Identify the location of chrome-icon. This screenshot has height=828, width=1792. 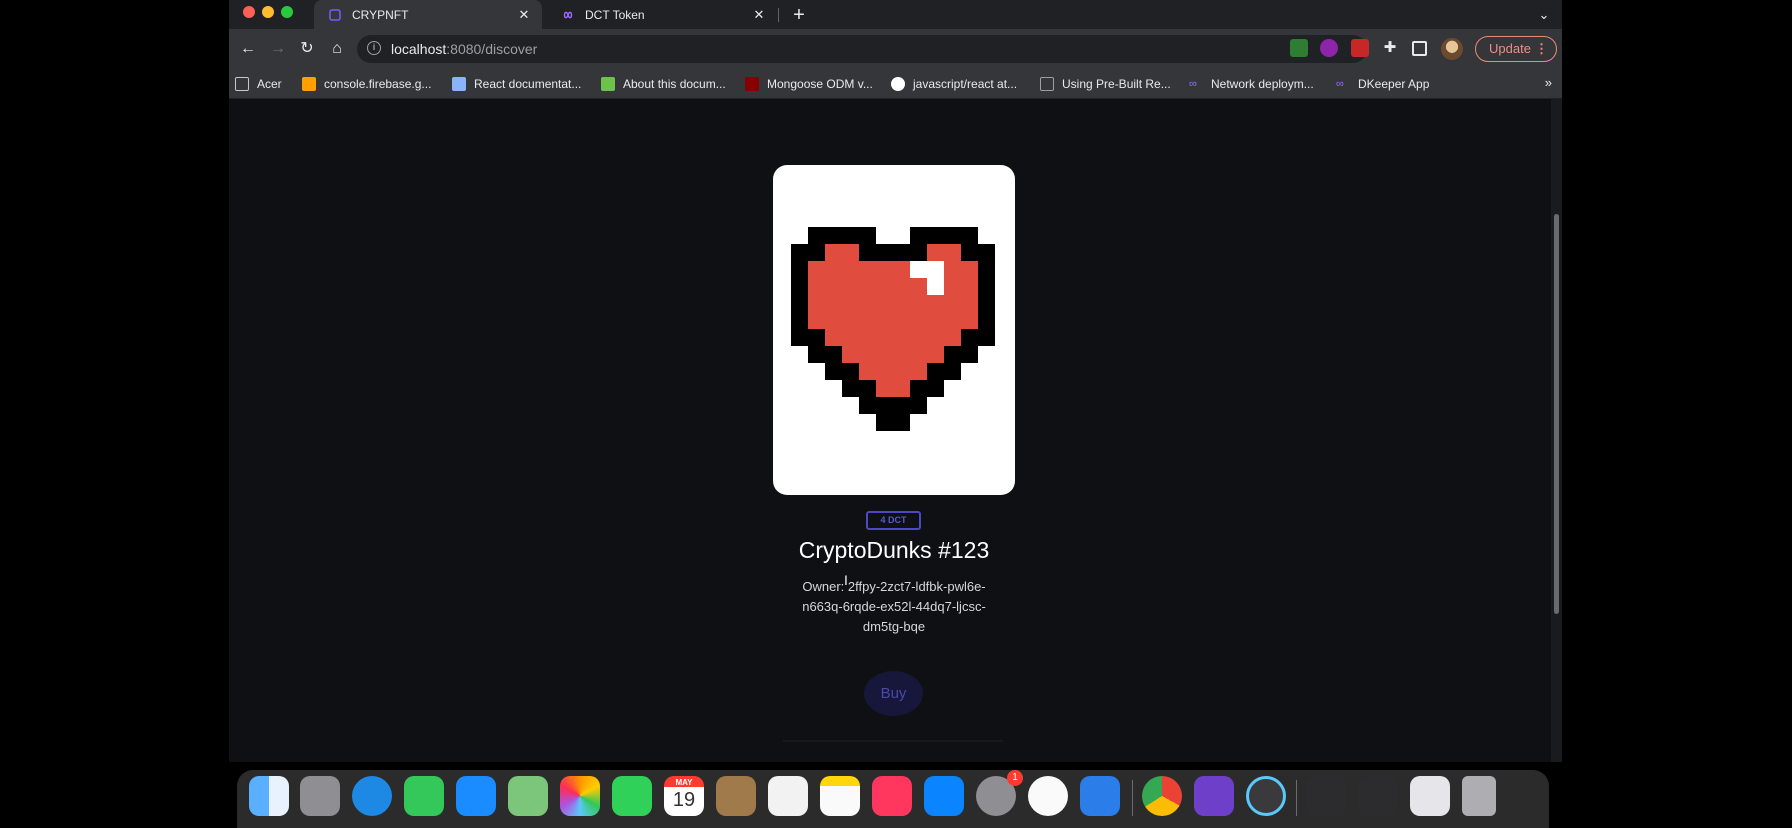
(1162, 796).